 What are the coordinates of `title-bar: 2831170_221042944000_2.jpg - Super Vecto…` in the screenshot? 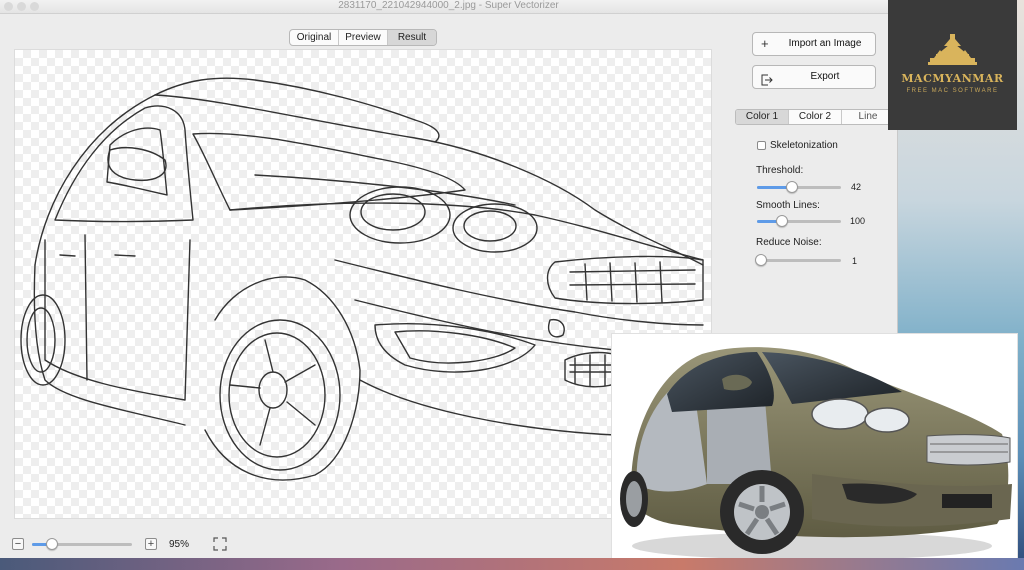 It's located at (448, 7).